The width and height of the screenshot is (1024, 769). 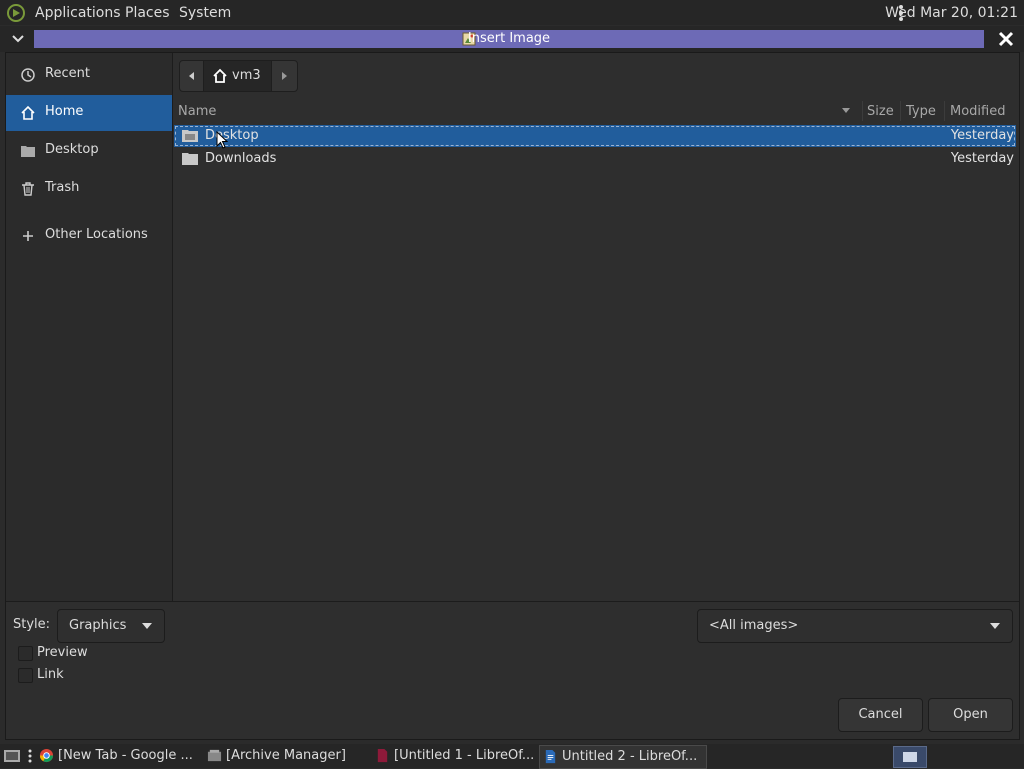 What do you see at coordinates (214, 755) in the screenshot?
I see `archive-icon` at bounding box center [214, 755].